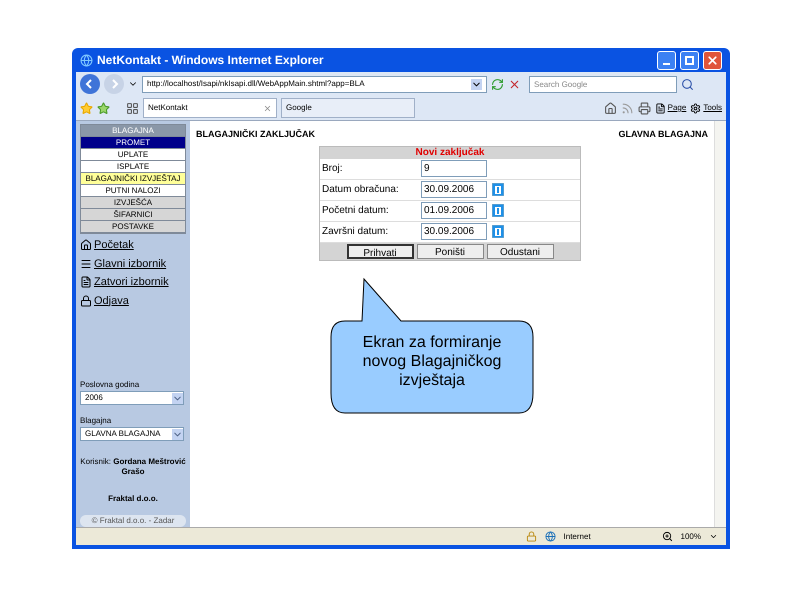 This screenshot has height=600, width=800. Describe the element at coordinates (133, 227) in the screenshot. I see `sidebar-item: POSTAVKE` at that location.